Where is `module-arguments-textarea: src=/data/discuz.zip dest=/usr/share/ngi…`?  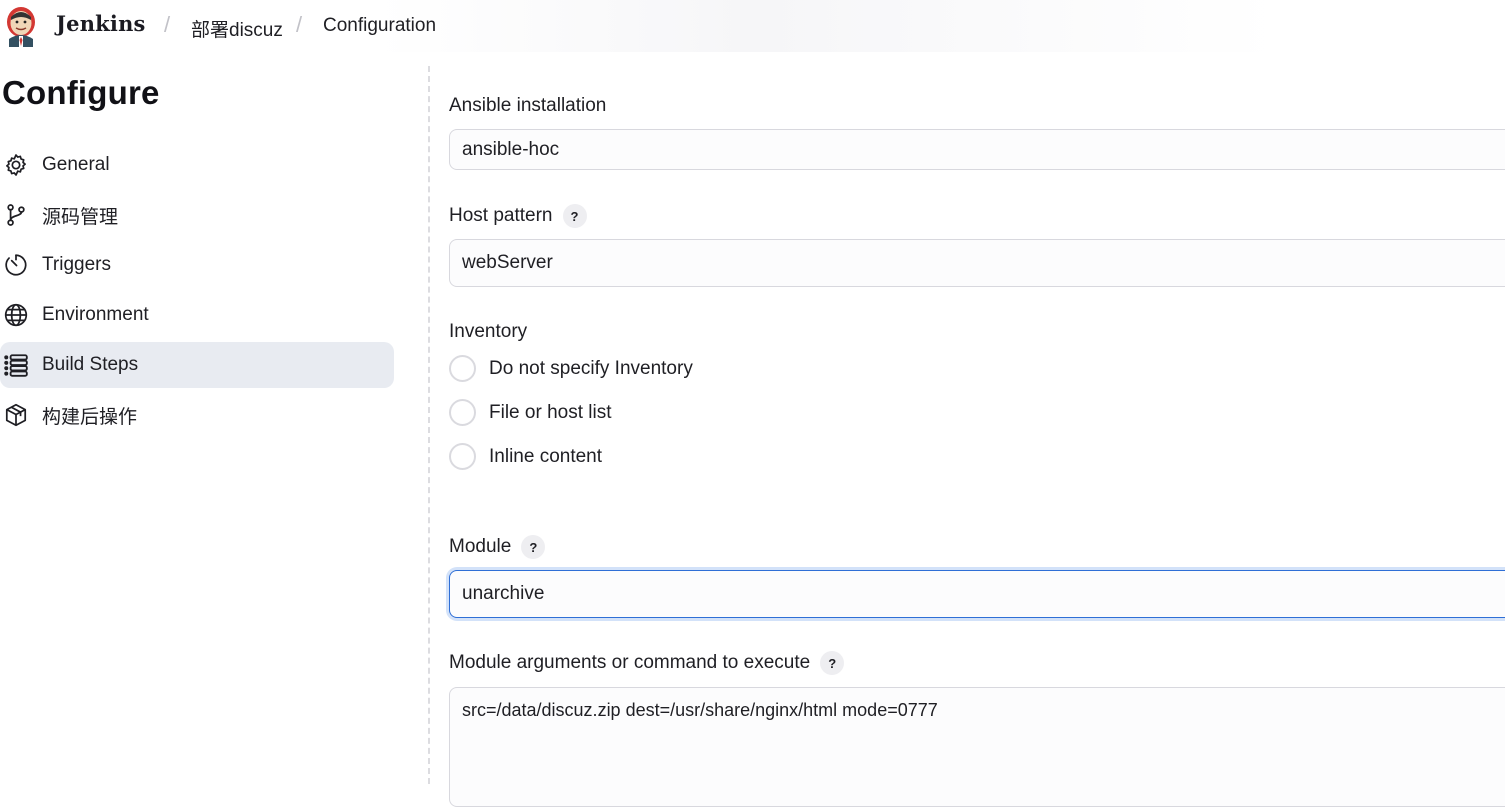 module-arguments-textarea: src=/data/discuz.zip dest=/usr/share/ngi… is located at coordinates (977, 747).